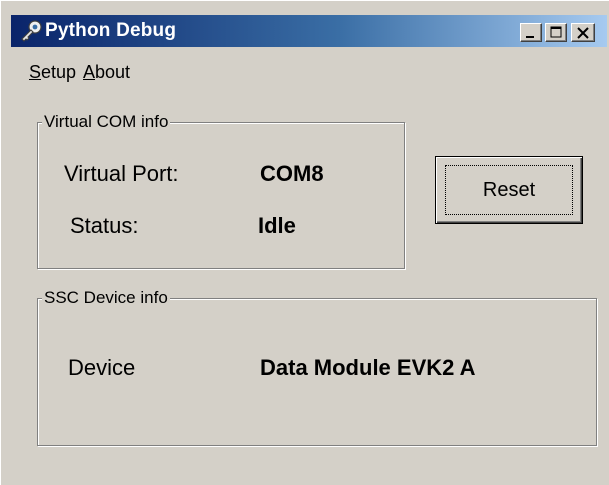  What do you see at coordinates (111, 30) in the screenshot?
I see `window-title: Python Debug` at bounding box center [111, 30].